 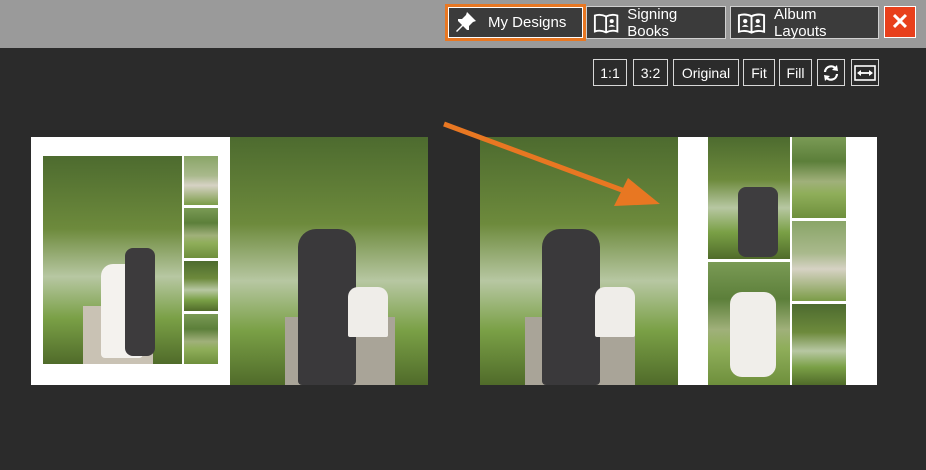 I want to click on my-designs-button: My Designs, so click(x=515, y=22).